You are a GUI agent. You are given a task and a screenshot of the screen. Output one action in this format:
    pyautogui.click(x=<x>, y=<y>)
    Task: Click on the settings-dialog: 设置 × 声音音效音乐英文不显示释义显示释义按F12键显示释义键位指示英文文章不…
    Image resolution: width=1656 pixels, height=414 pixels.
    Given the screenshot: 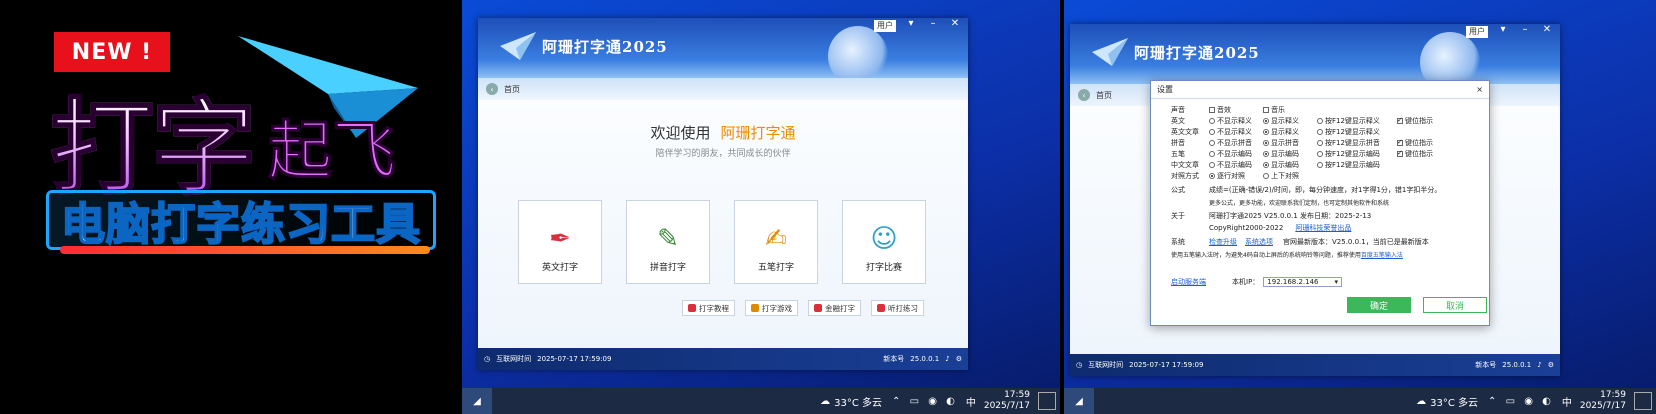 What is the action you would take?
    pyautogui.click(x=1320, y=203)
    